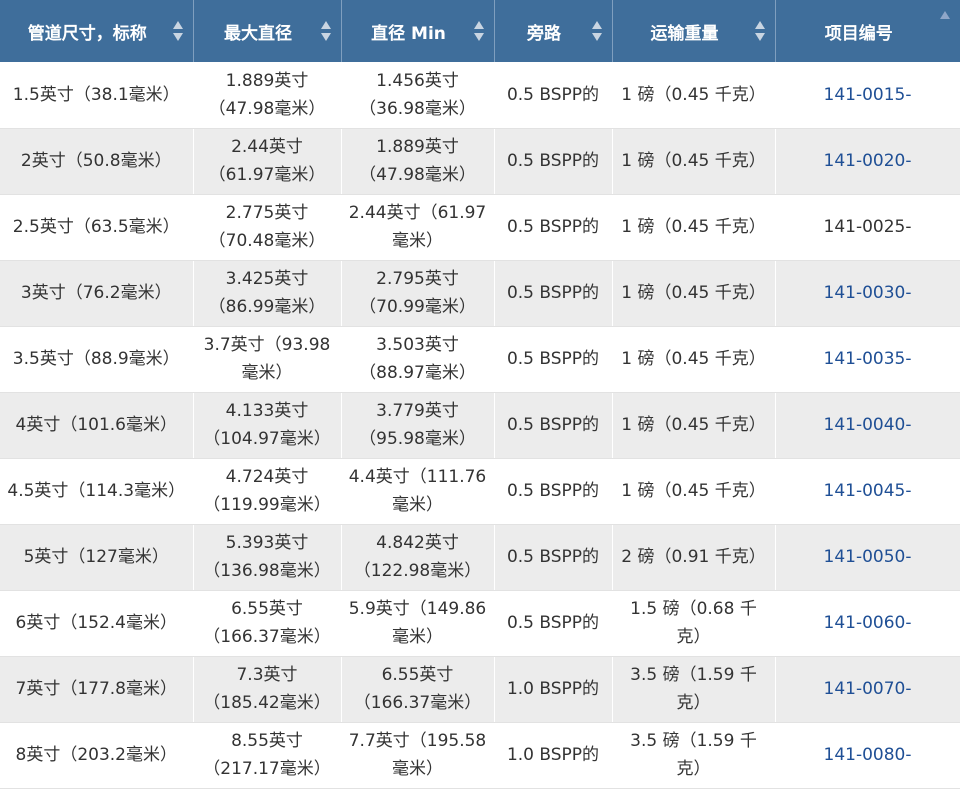 The height and width of the screenshot is (789, 960). Describe the element at coordinates (867, 557) in the screenshot. I see `cell-item-number: 141-0050-` at that location.